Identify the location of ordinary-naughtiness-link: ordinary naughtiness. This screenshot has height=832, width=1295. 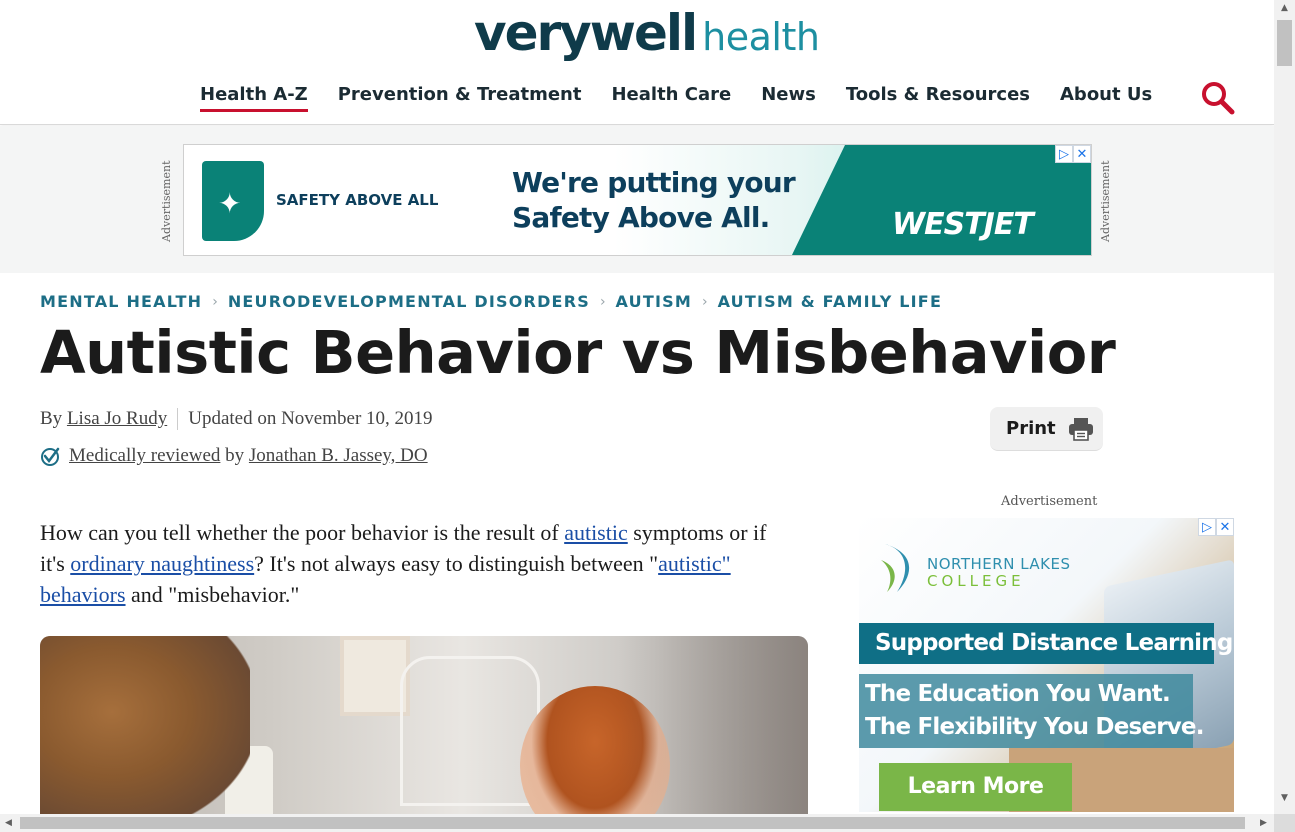
(162, 563).